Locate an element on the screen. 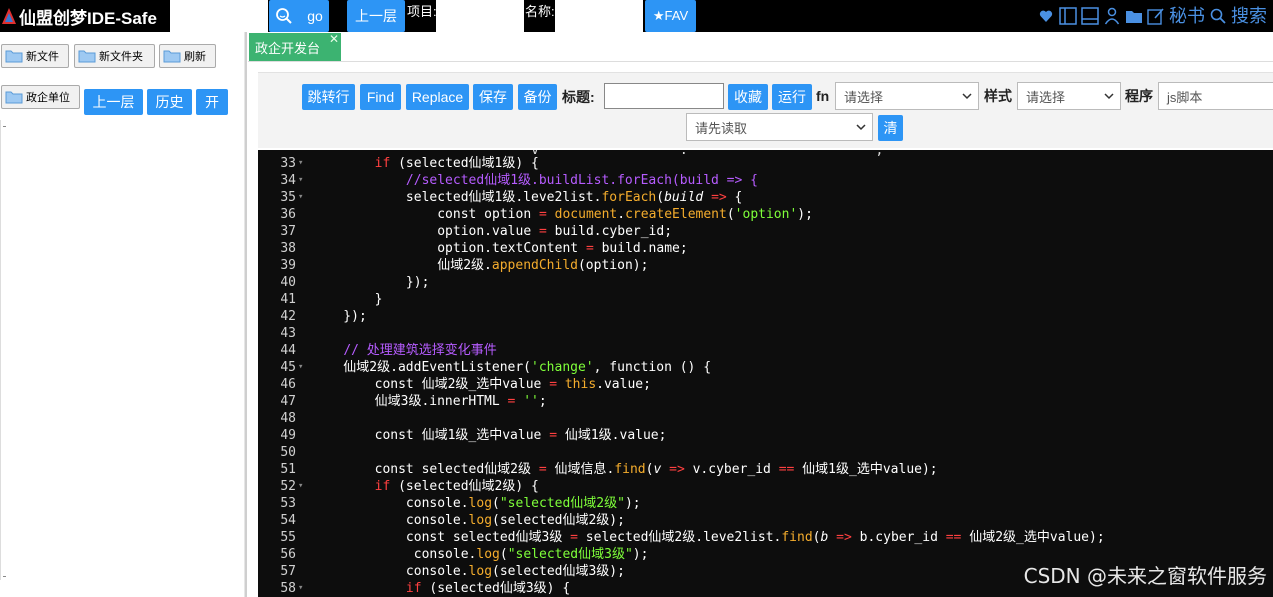 The height and width of the screenshot is (597, 1273). search-link: 搜索 is located at coordinates (1249, 16).